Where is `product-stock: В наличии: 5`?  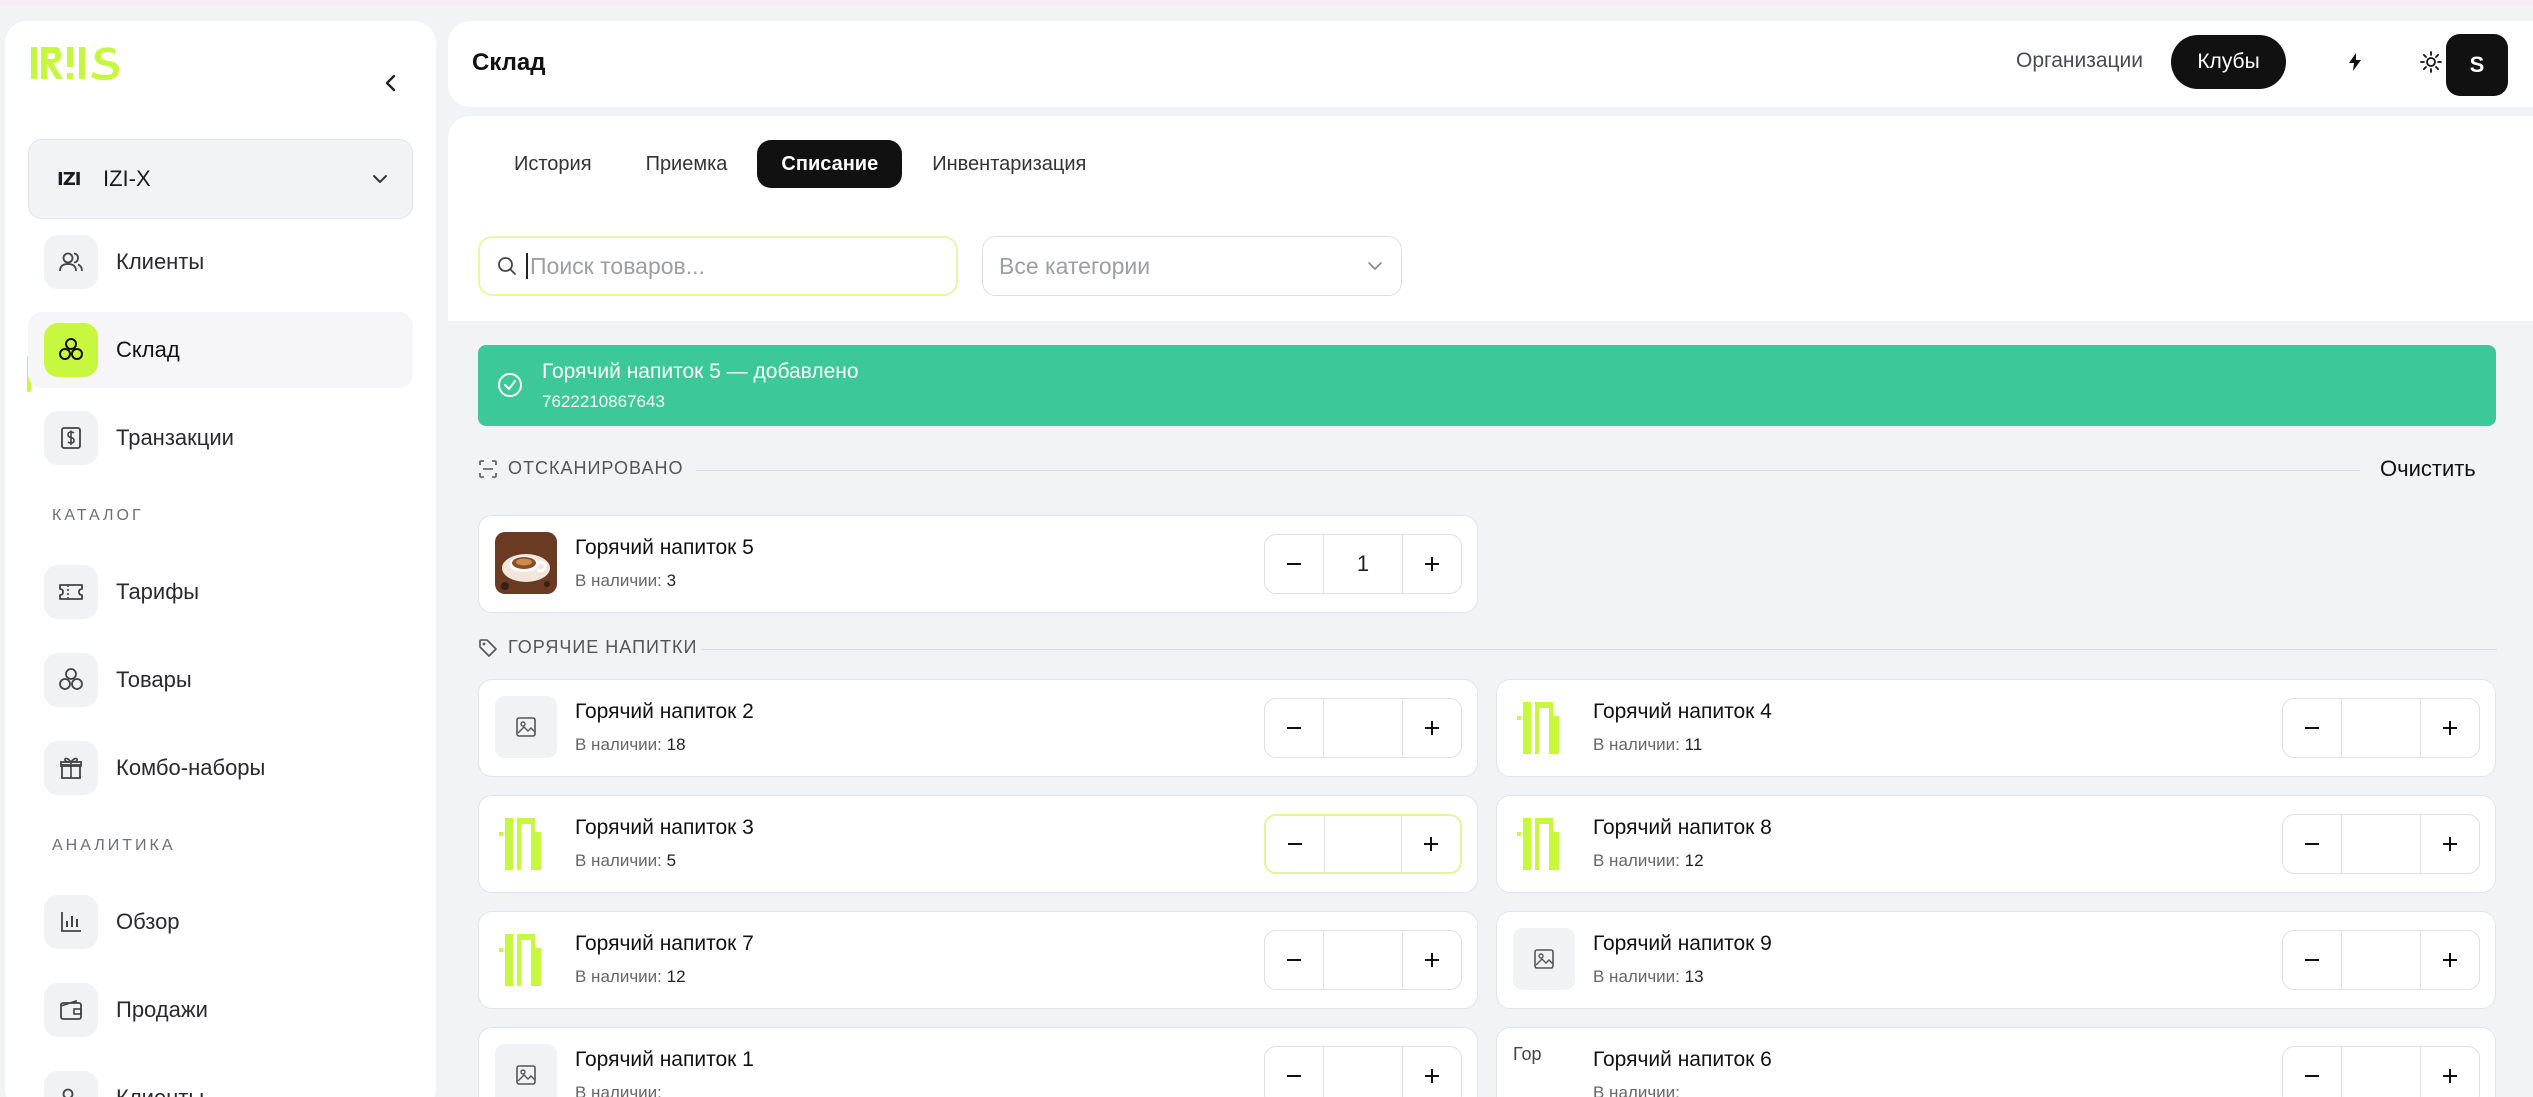 product-stock: В наличии: 5 is located at coordinates (626, 860).